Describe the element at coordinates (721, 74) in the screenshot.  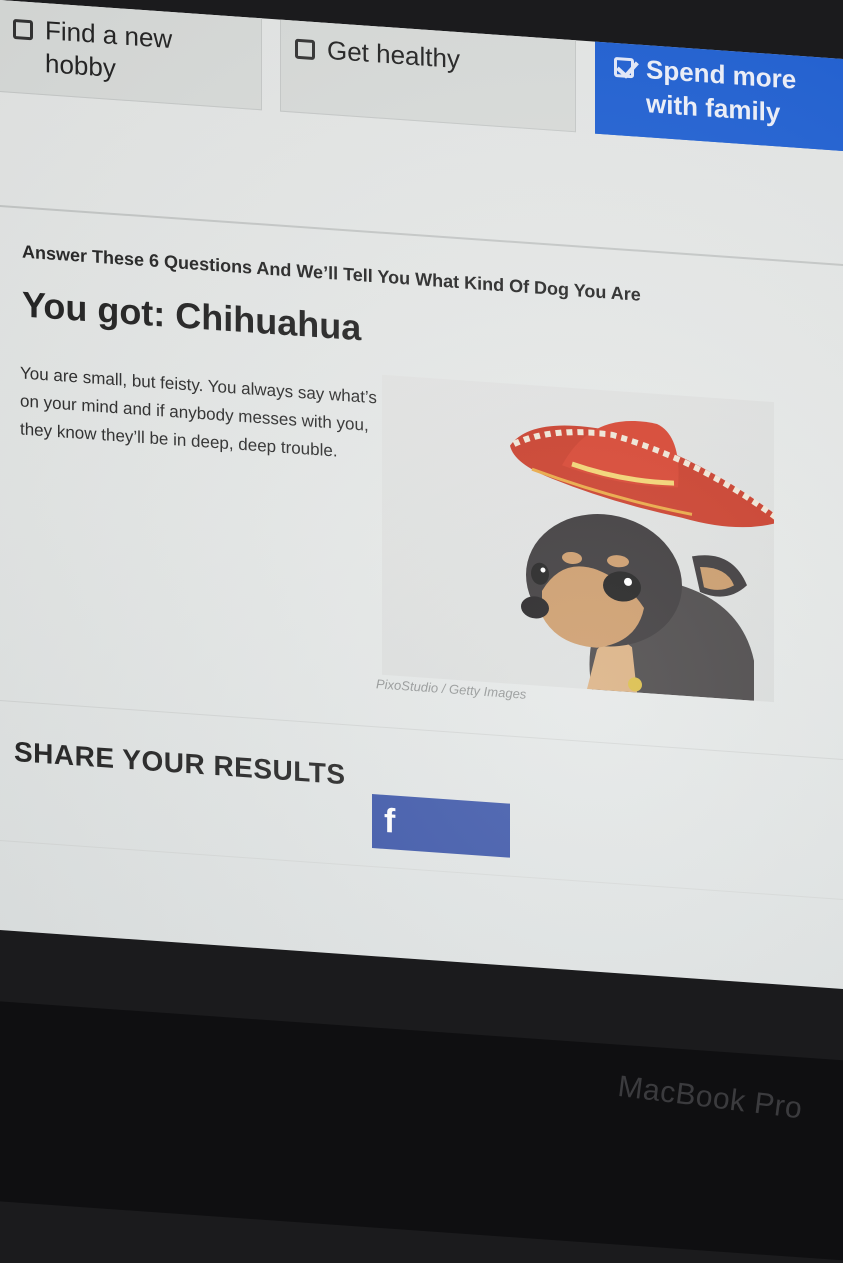
I see `option-label-line: Spend more` at that location.